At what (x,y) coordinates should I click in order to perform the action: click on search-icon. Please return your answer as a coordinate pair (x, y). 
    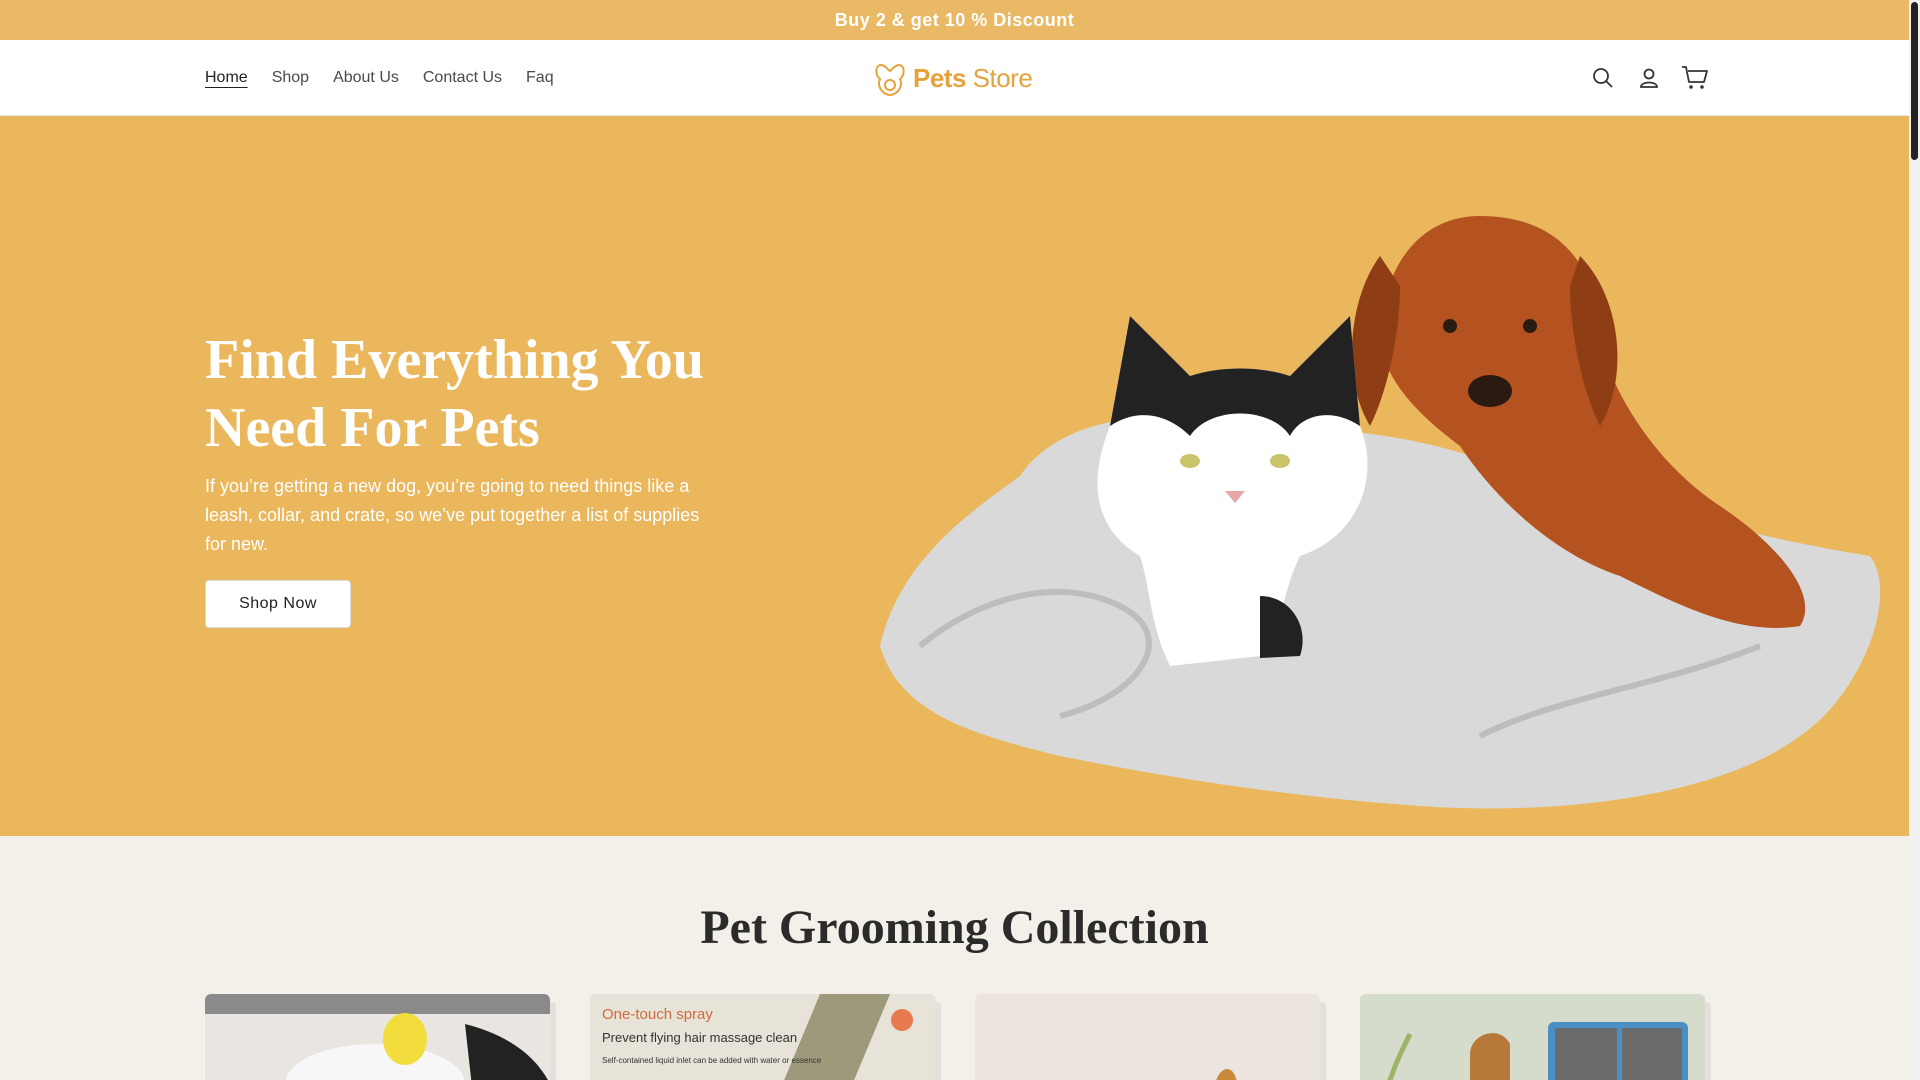
    Looking at the image, I should click on (1603, 78).